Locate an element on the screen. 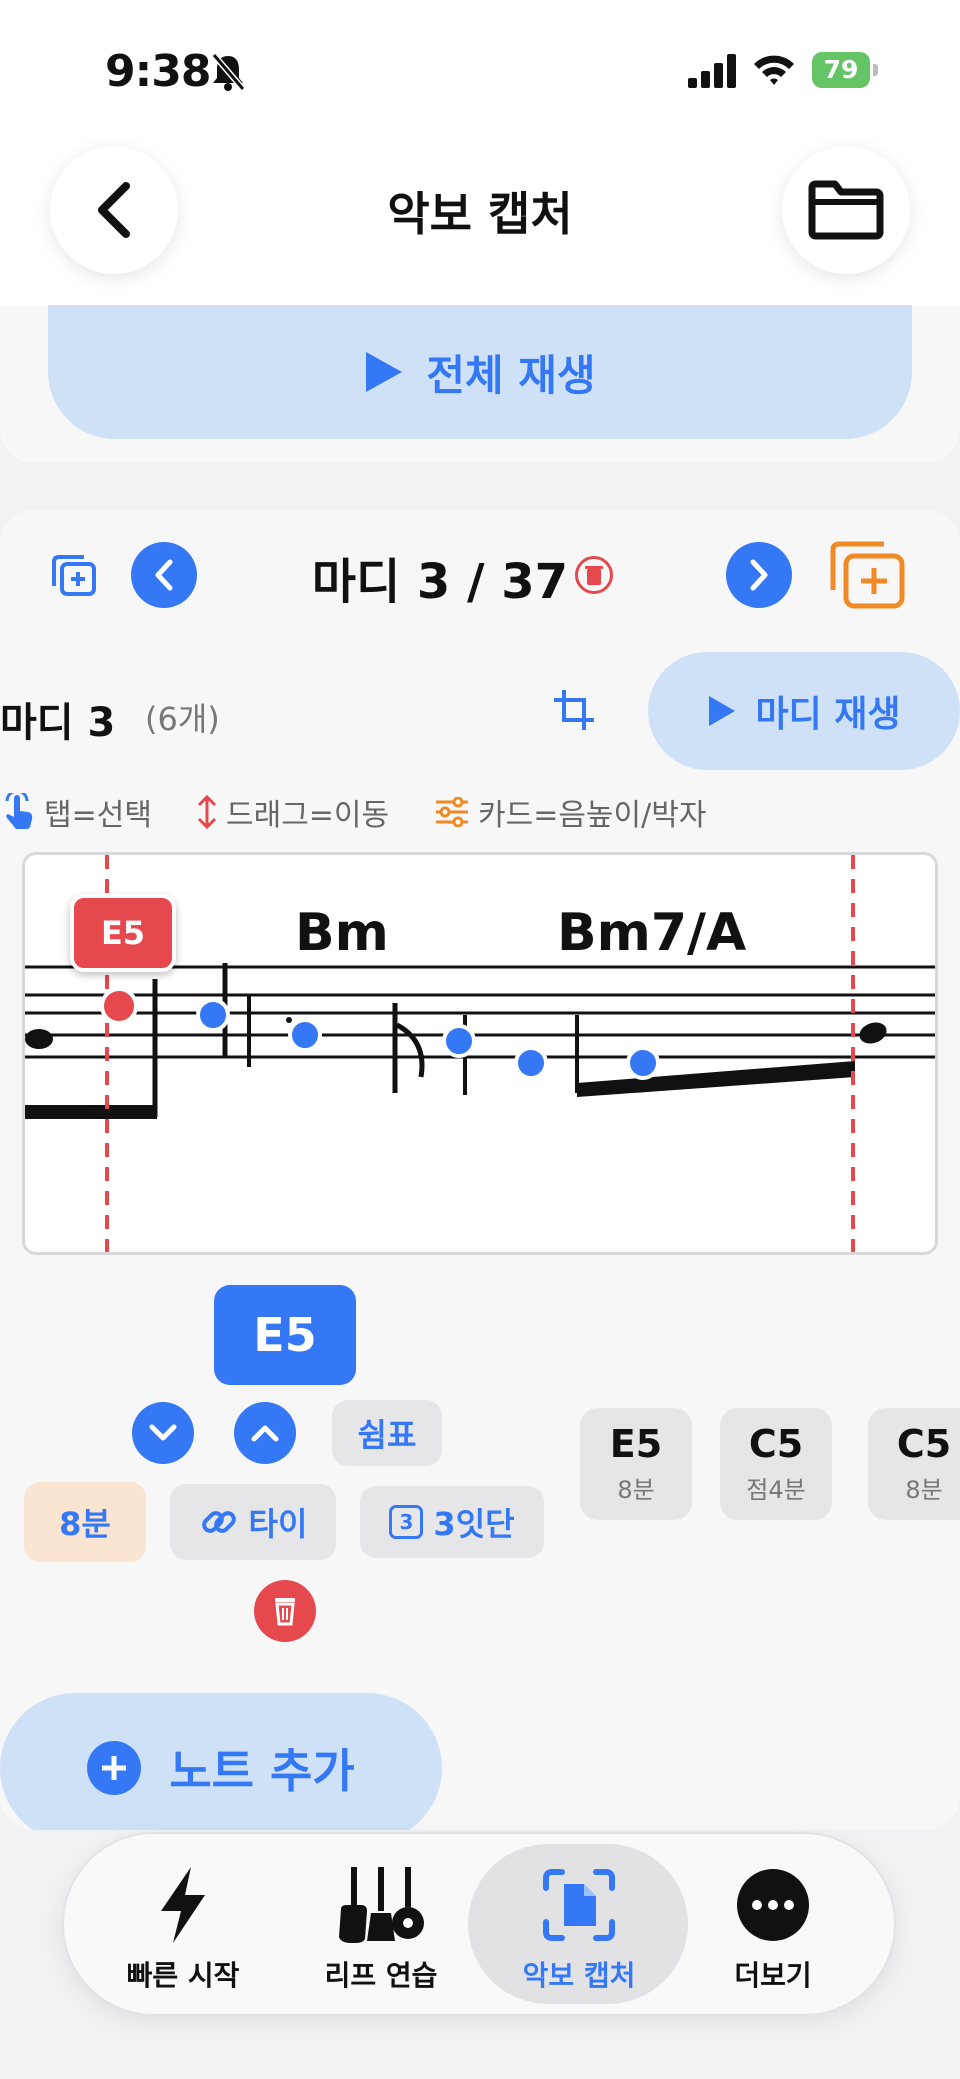  bolt-icon is located at coordinates (183, 1905).